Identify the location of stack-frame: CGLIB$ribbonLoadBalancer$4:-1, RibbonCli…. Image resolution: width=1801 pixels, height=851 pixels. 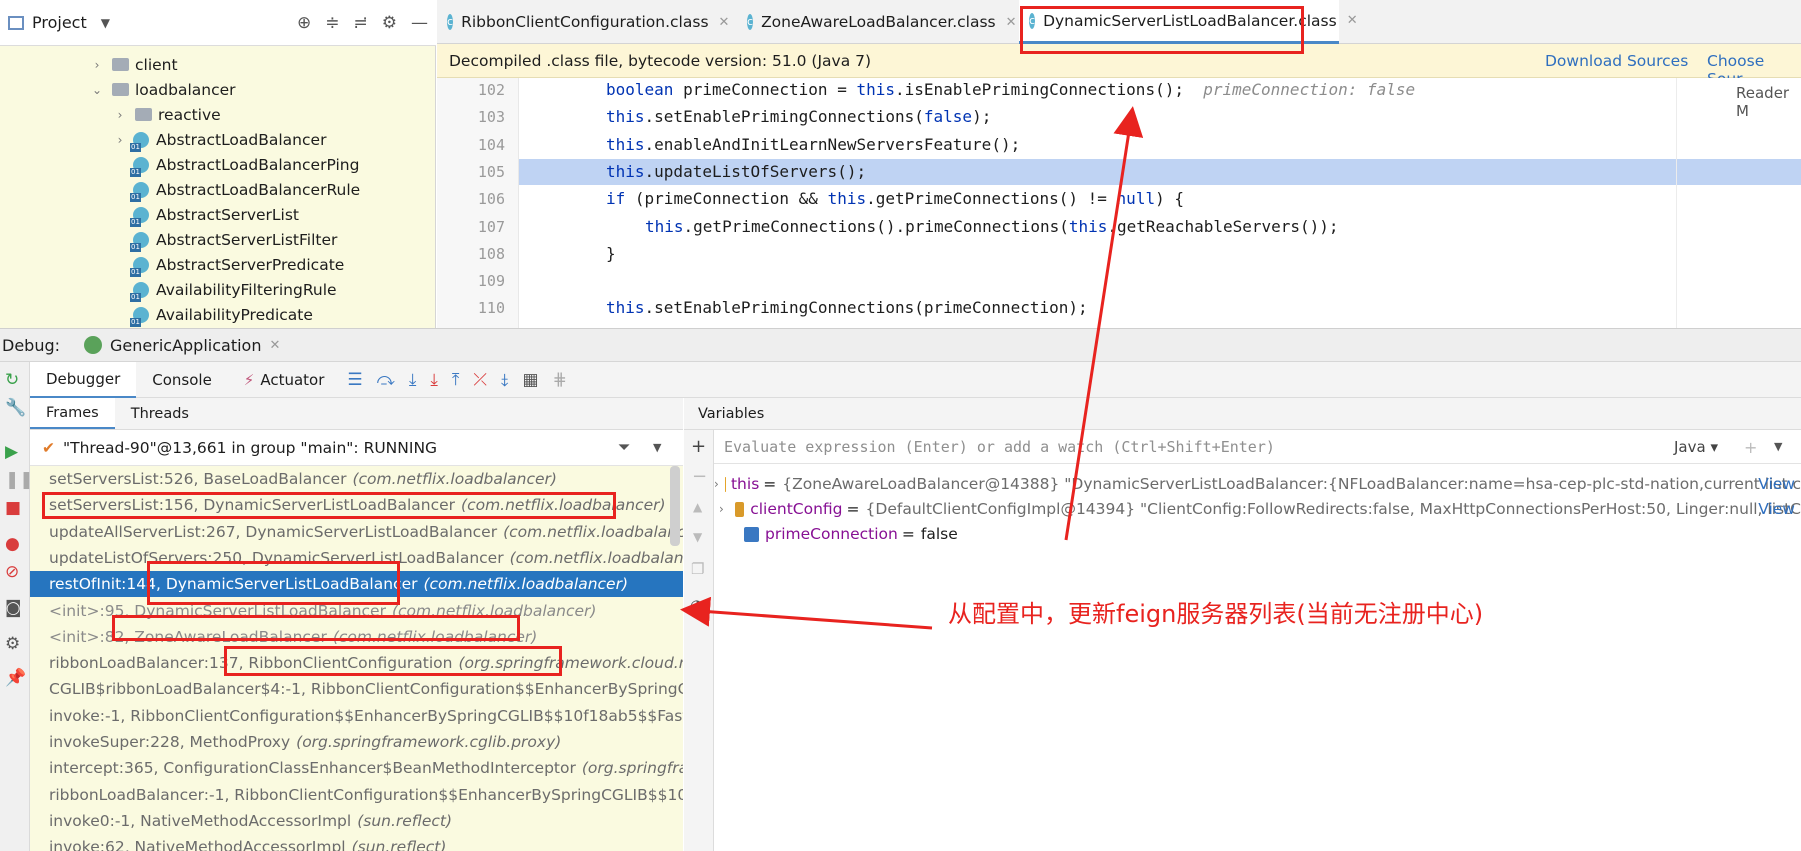
(356, 689).